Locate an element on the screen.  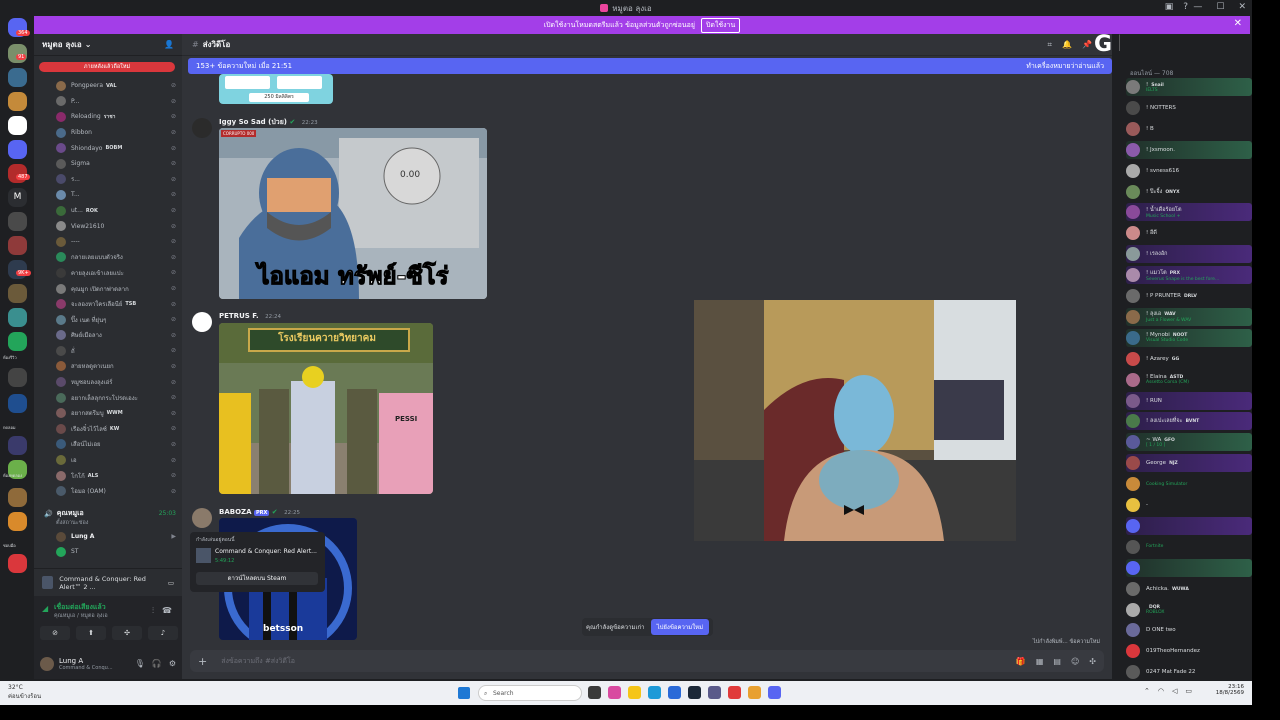
edge-icon is located at coordinates (654, 692).